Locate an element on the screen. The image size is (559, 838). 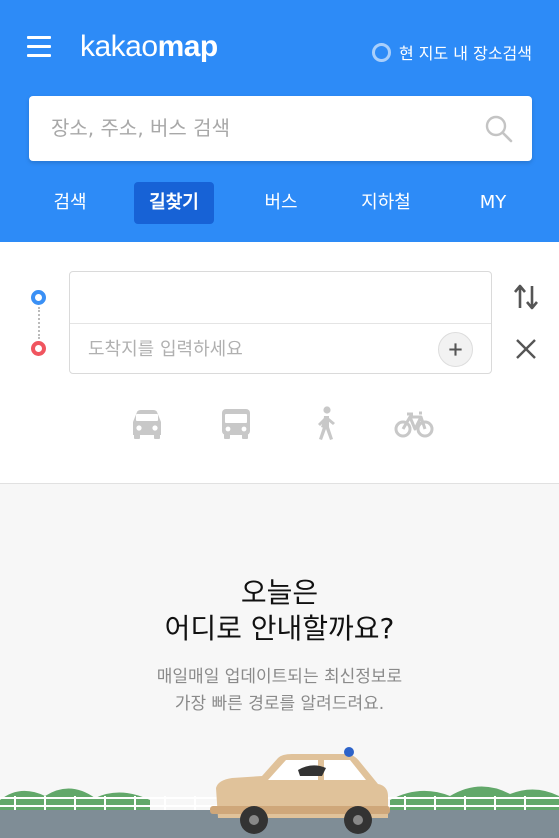
add-waypoint-icon is located at coordinates (455, 349).